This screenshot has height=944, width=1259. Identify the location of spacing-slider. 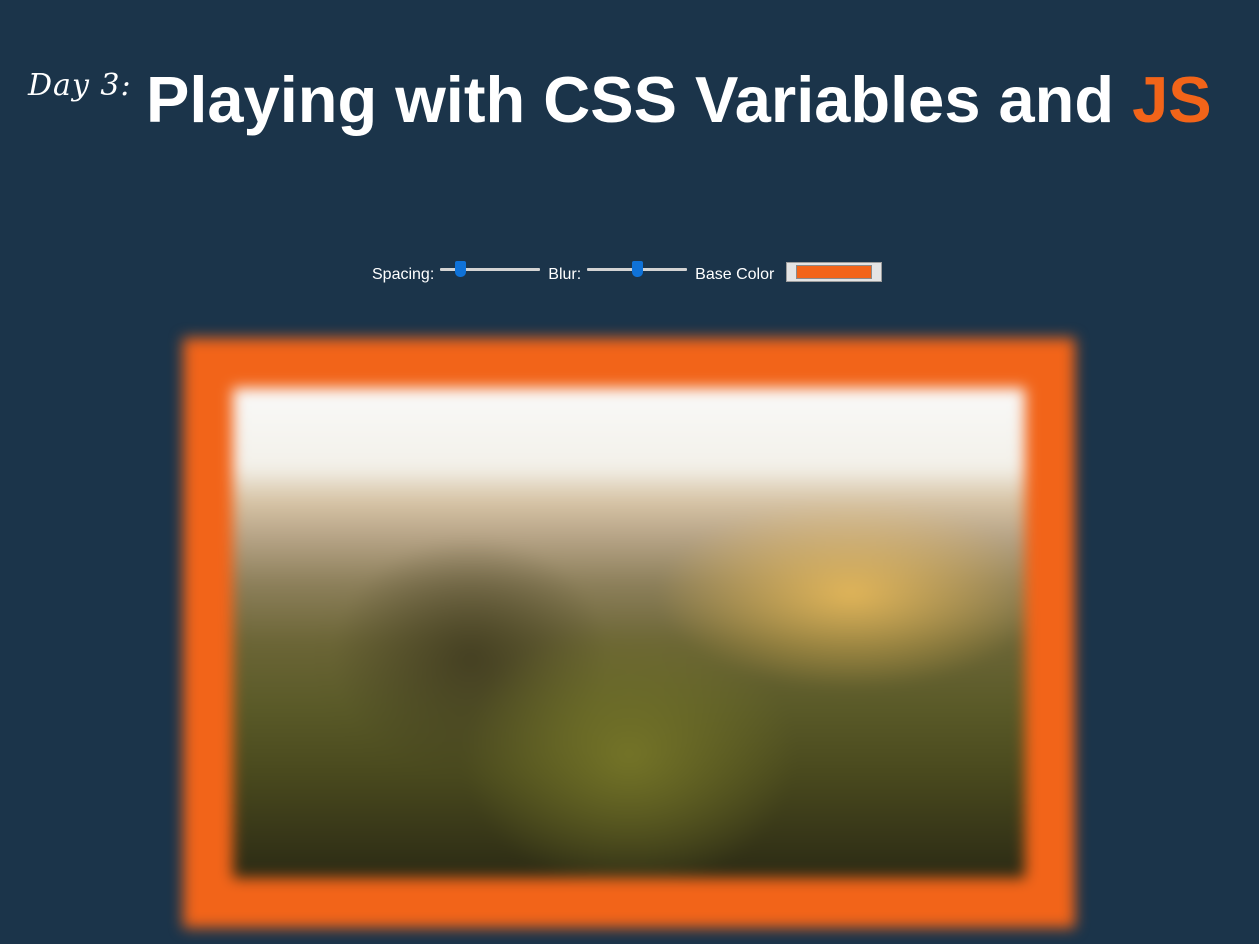
(490, 269).